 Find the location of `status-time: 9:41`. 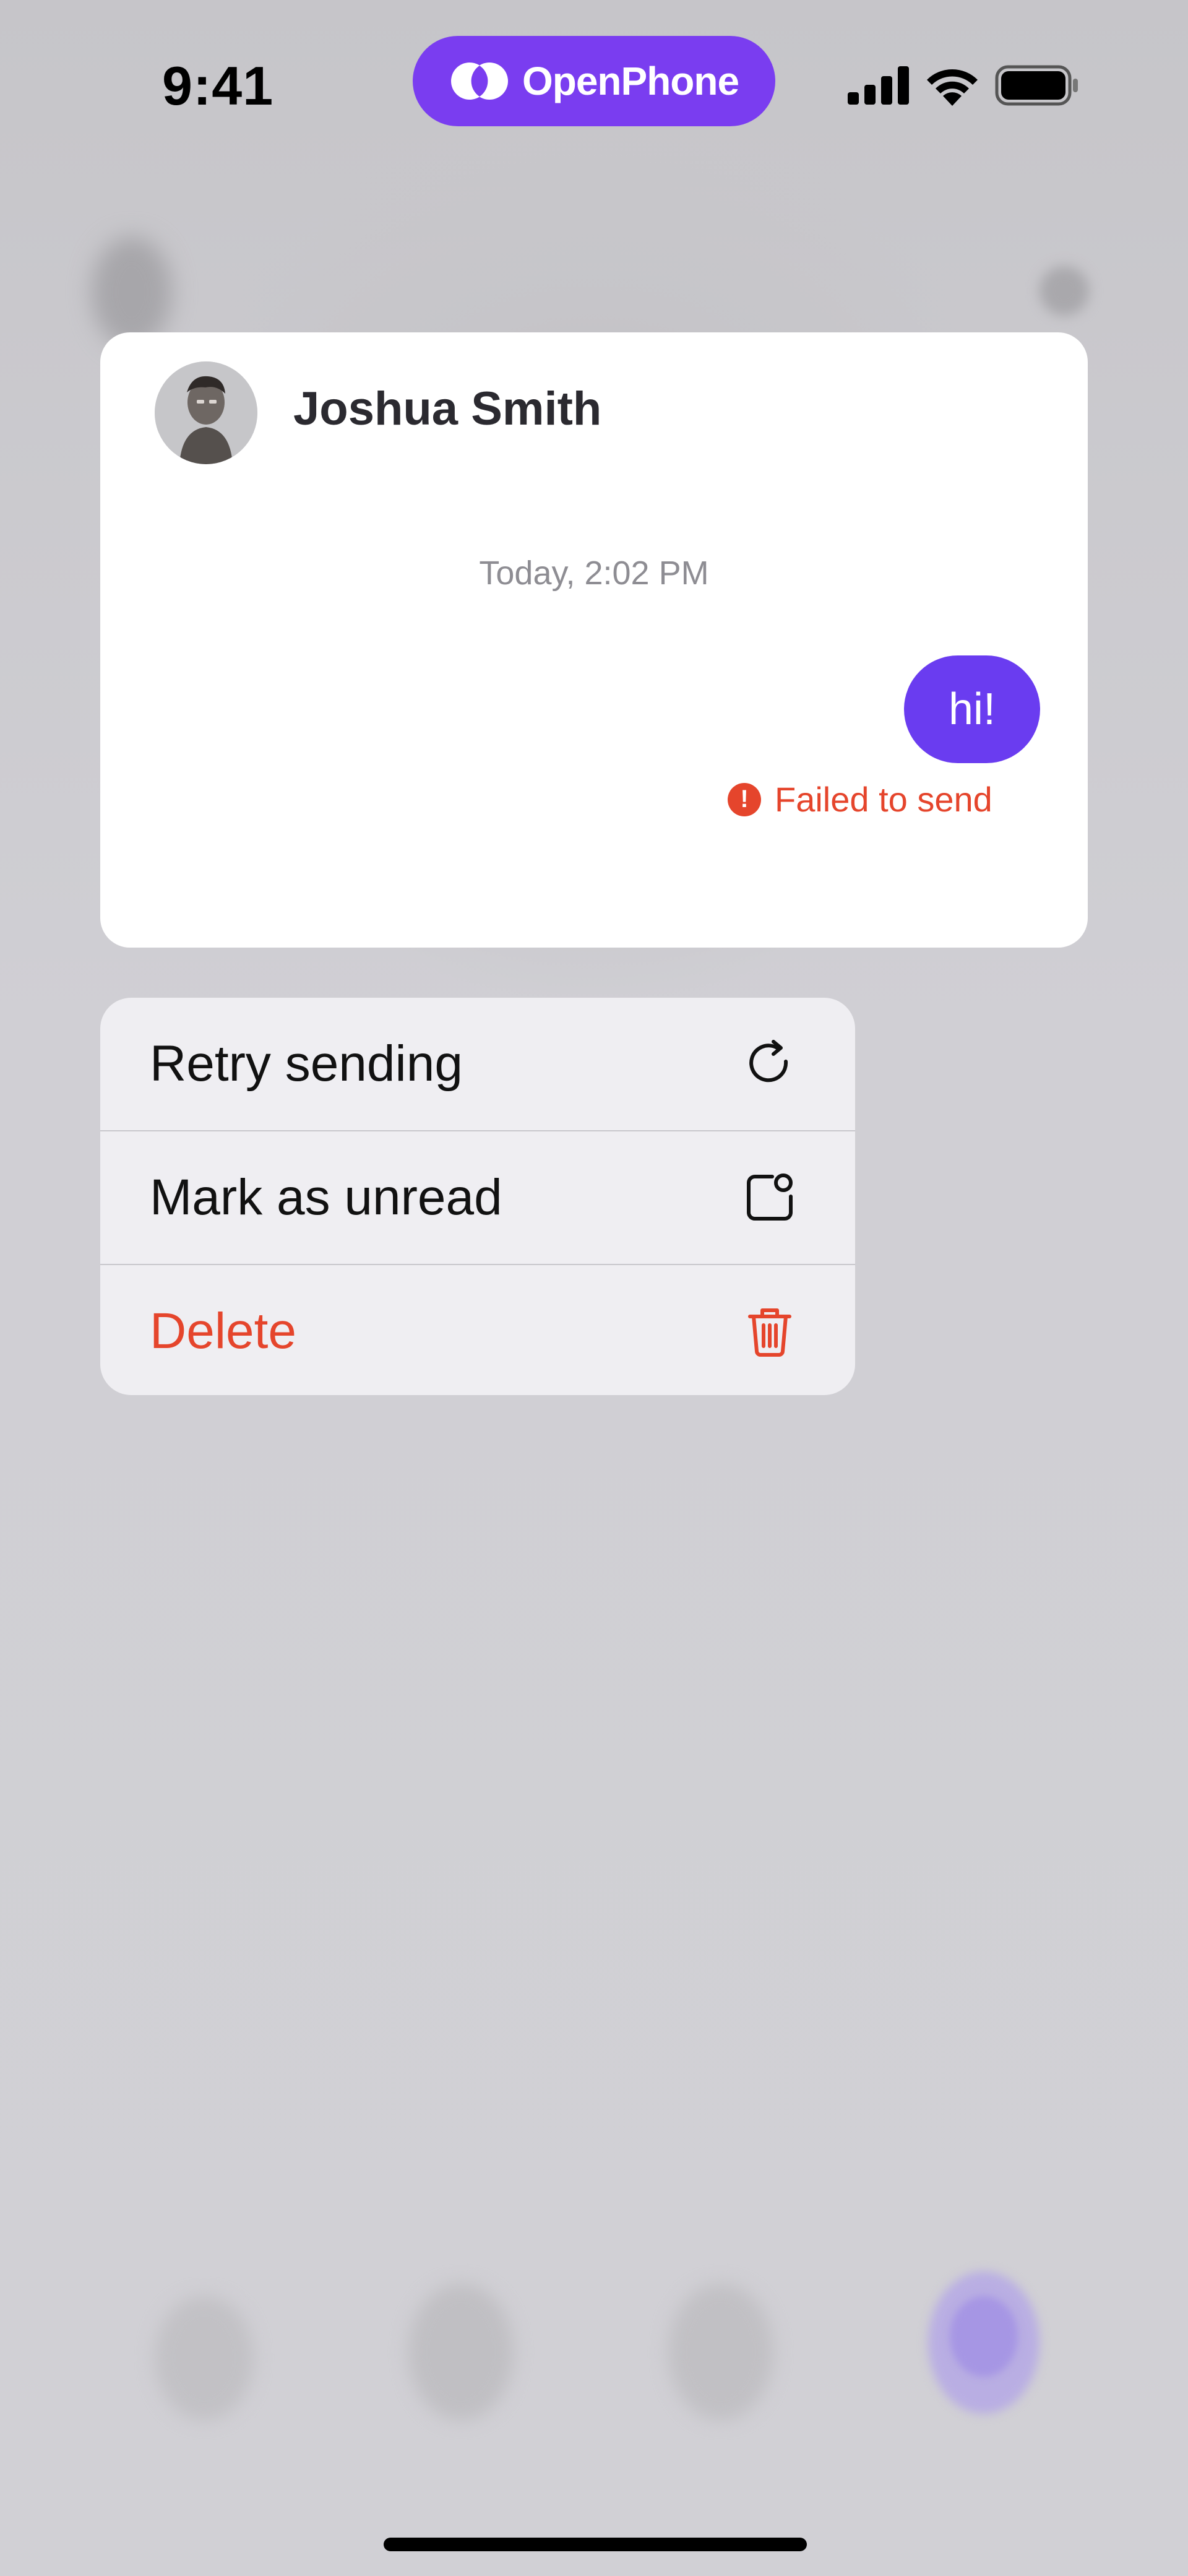

status-time: 9:41 is located at coordinates (218, 85).